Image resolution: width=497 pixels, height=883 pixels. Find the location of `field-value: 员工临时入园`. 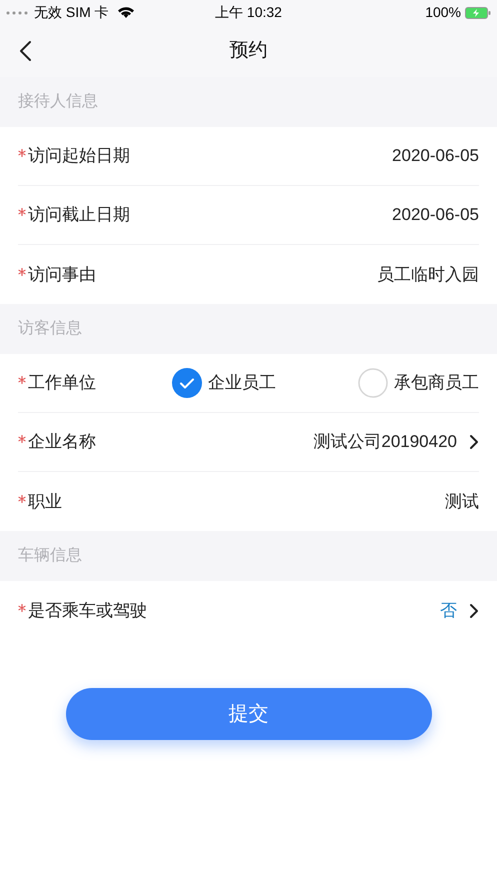

field-value: 员工临时入园 is located at coordinates (428, 275).